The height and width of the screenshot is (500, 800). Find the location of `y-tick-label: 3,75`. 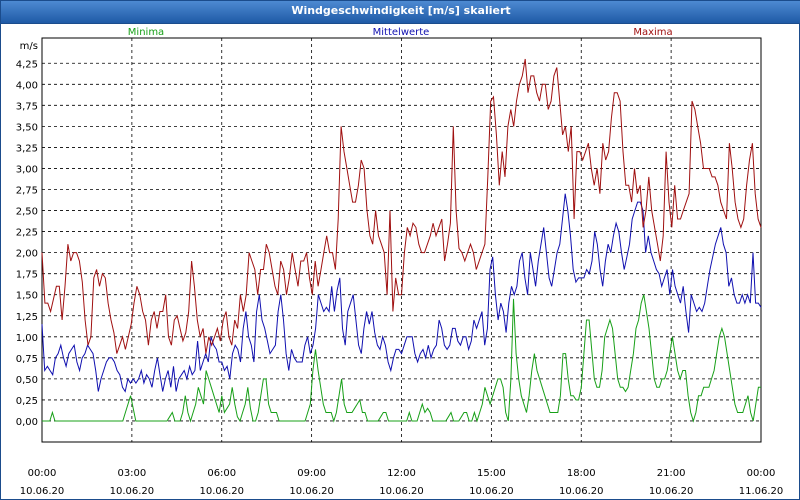

y-tick-label: 3,75 is located at coordinates (27, 106).